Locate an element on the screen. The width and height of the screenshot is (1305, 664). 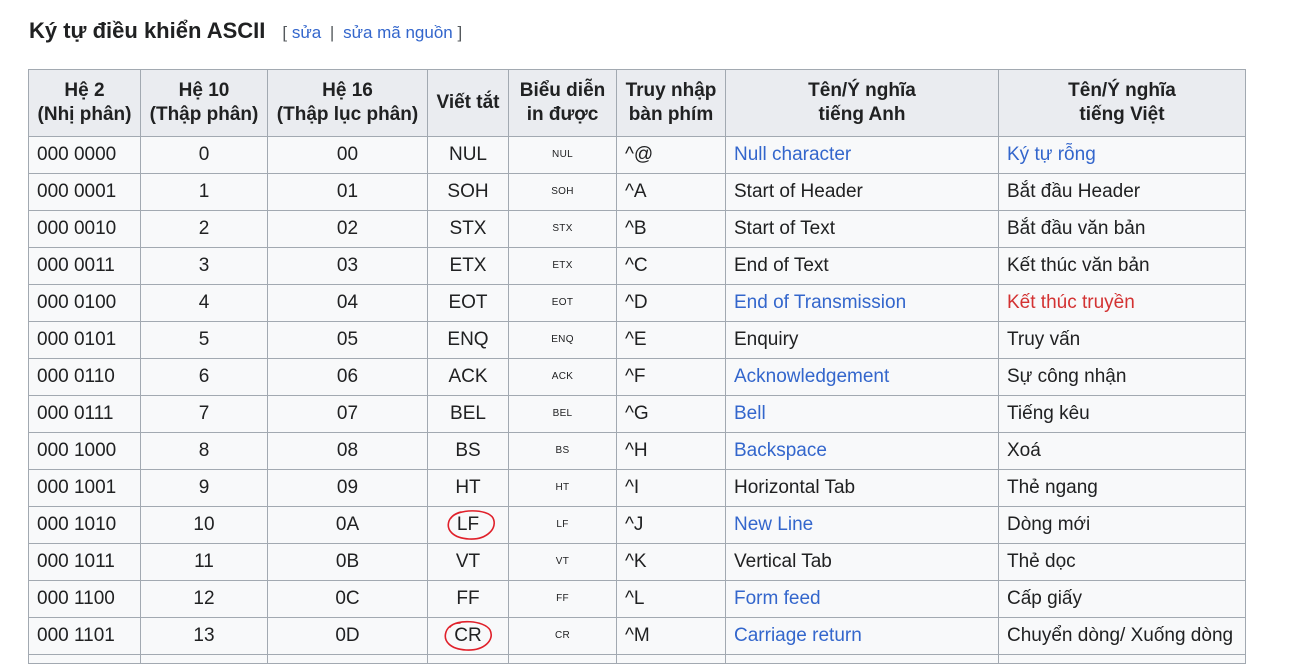
cell-printable: STX is located at coordinates (562, 229).